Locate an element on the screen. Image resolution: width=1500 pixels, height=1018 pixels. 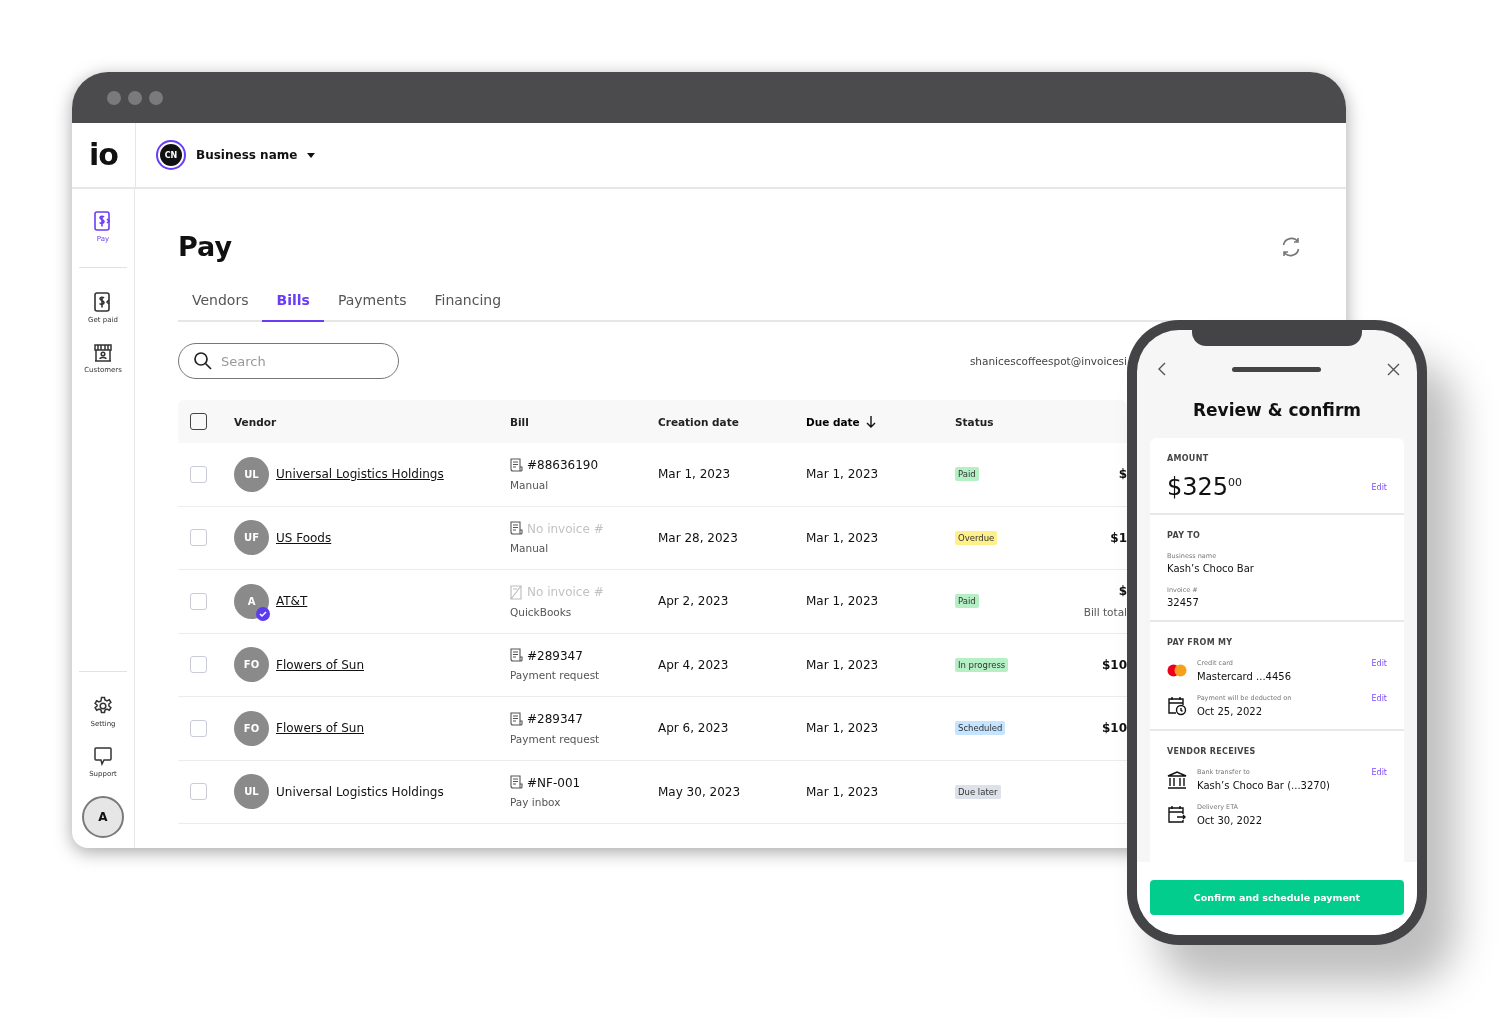
vendor-avatar: A is located at coordinates (251, 601).